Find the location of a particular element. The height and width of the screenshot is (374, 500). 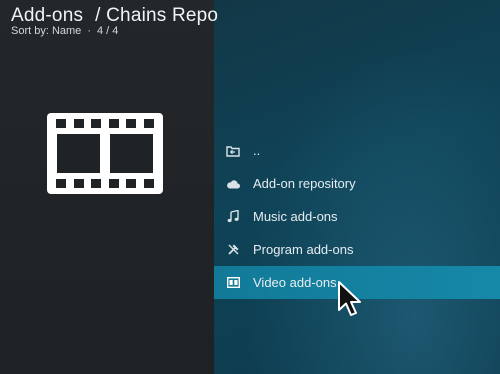

cloud-icon is located at coordinates (233, 184).